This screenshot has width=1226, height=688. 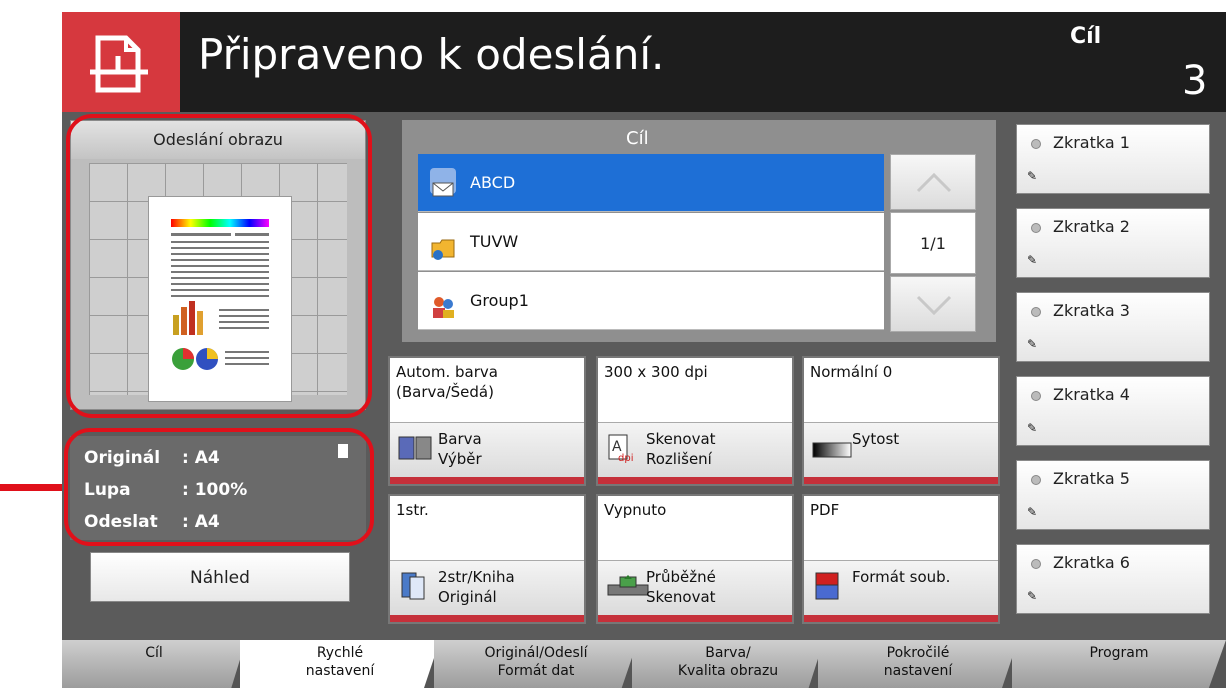 What do you see at coordinates (635, 510) in the screenshot?
I see `continuous-scan-value: Vypnuto` at bounding box center [635, 510].